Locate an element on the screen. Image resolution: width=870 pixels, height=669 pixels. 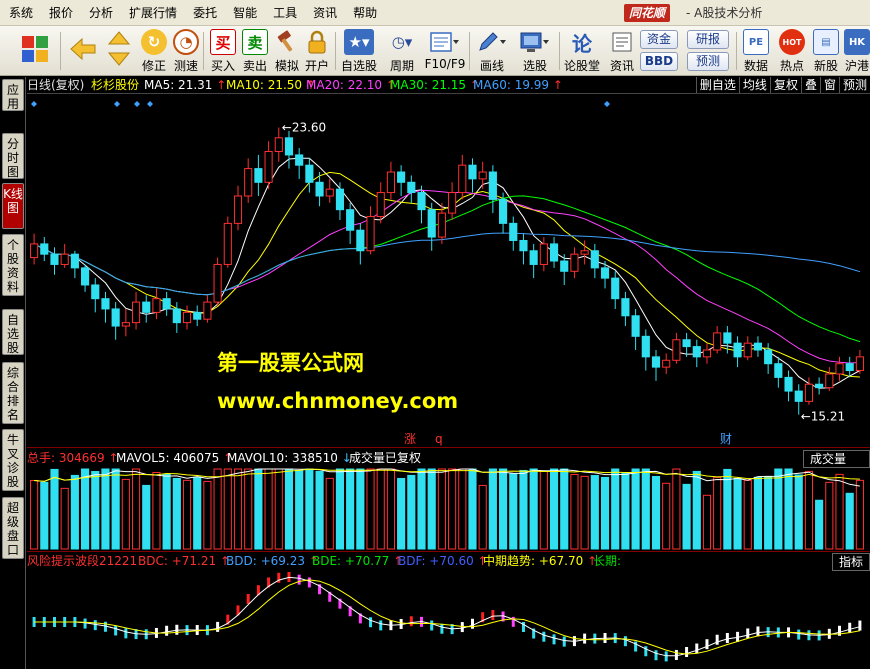
tab-timeshare: 分时图 is located at coordinates (13, 156).